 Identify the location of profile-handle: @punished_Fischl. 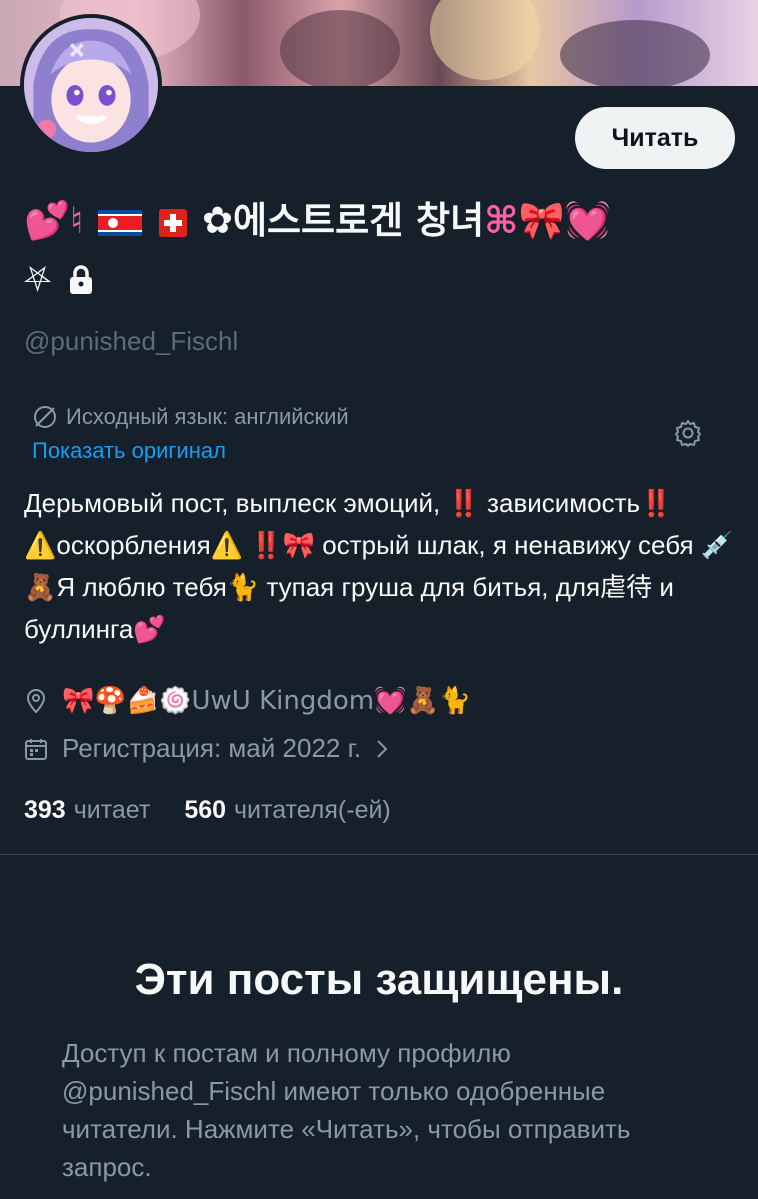
(131, 341).